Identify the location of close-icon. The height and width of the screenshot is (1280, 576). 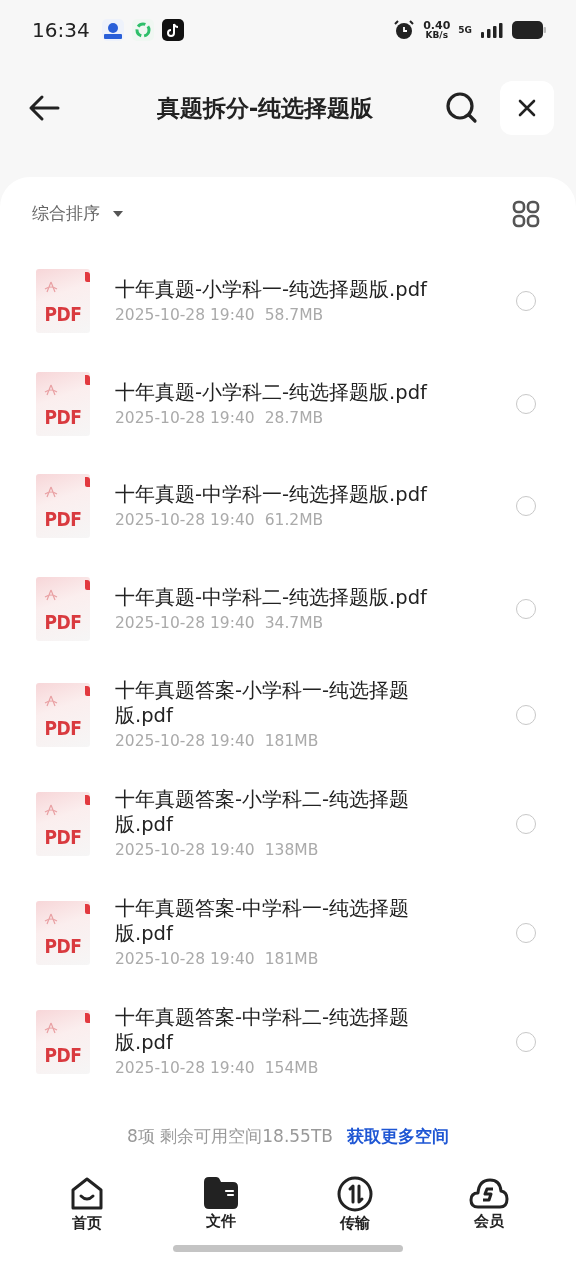
(527, 108).